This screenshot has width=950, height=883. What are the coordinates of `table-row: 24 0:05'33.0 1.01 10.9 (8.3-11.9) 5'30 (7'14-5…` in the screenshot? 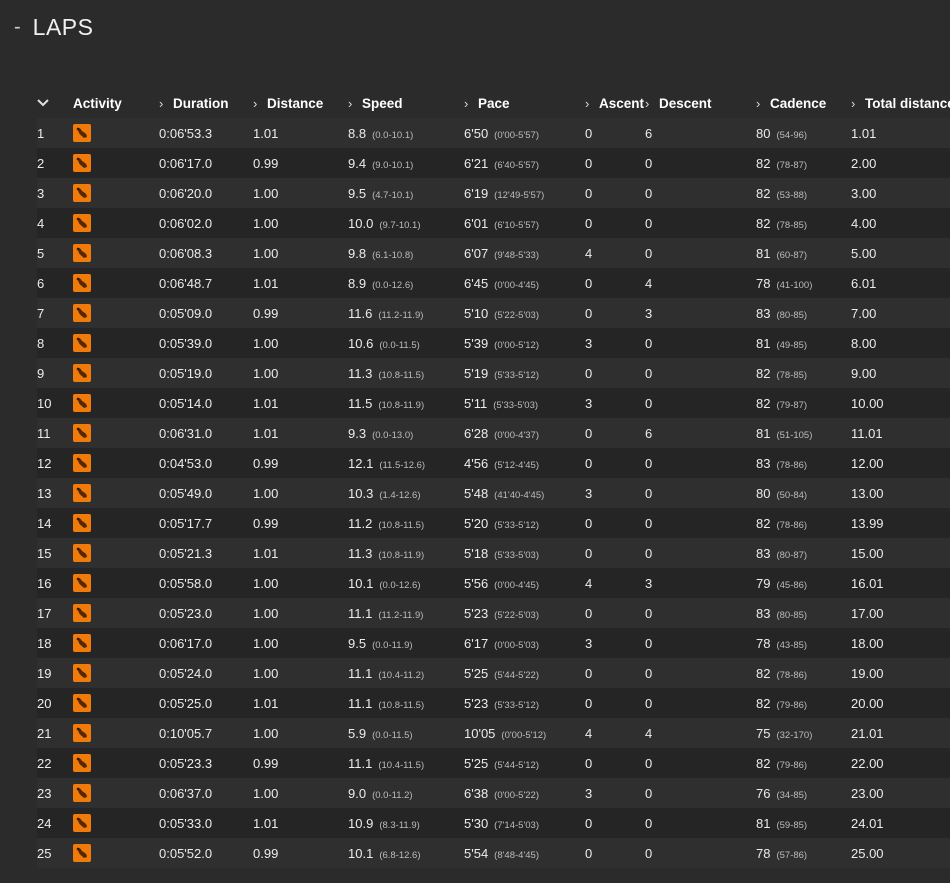 It's located at (493, 823).